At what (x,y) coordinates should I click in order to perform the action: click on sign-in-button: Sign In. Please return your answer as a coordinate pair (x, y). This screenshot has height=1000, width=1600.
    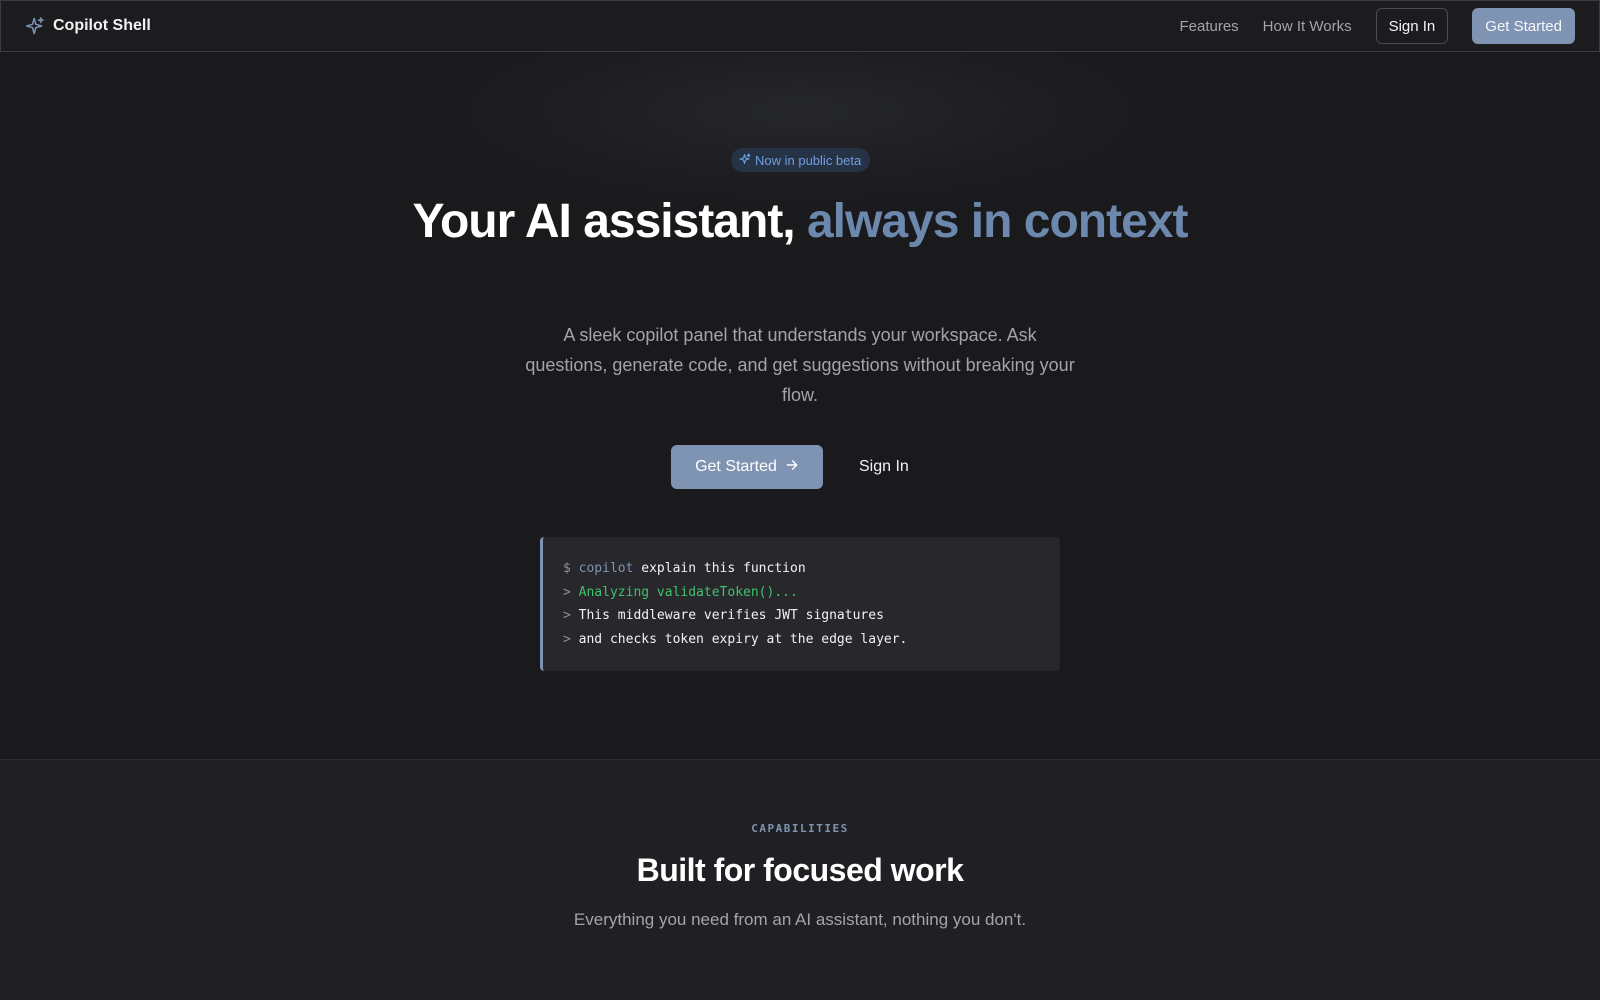
    Looking at the image, I should click on (884, 467).